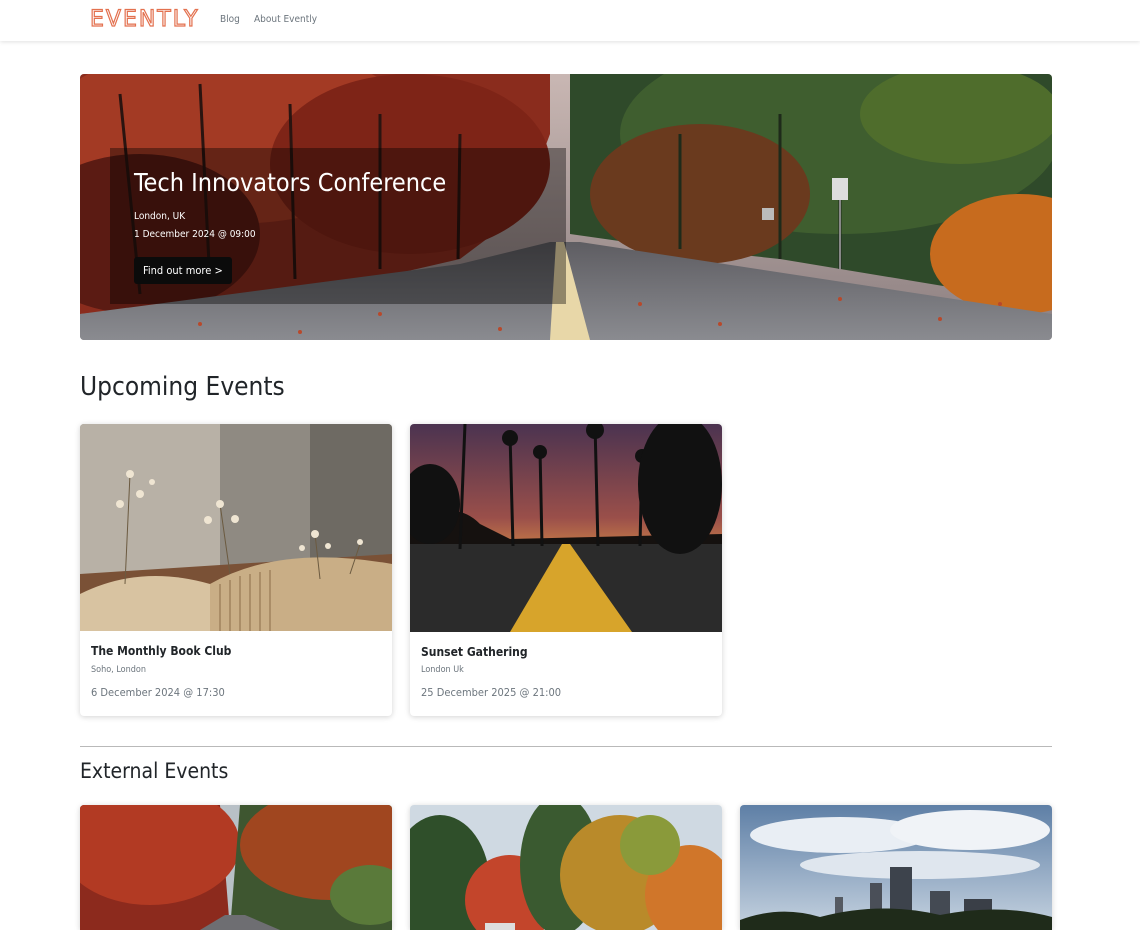 This screenshot has height=930, width=1140. I want to click on external-events-heading: External Events, so click(154, 771).